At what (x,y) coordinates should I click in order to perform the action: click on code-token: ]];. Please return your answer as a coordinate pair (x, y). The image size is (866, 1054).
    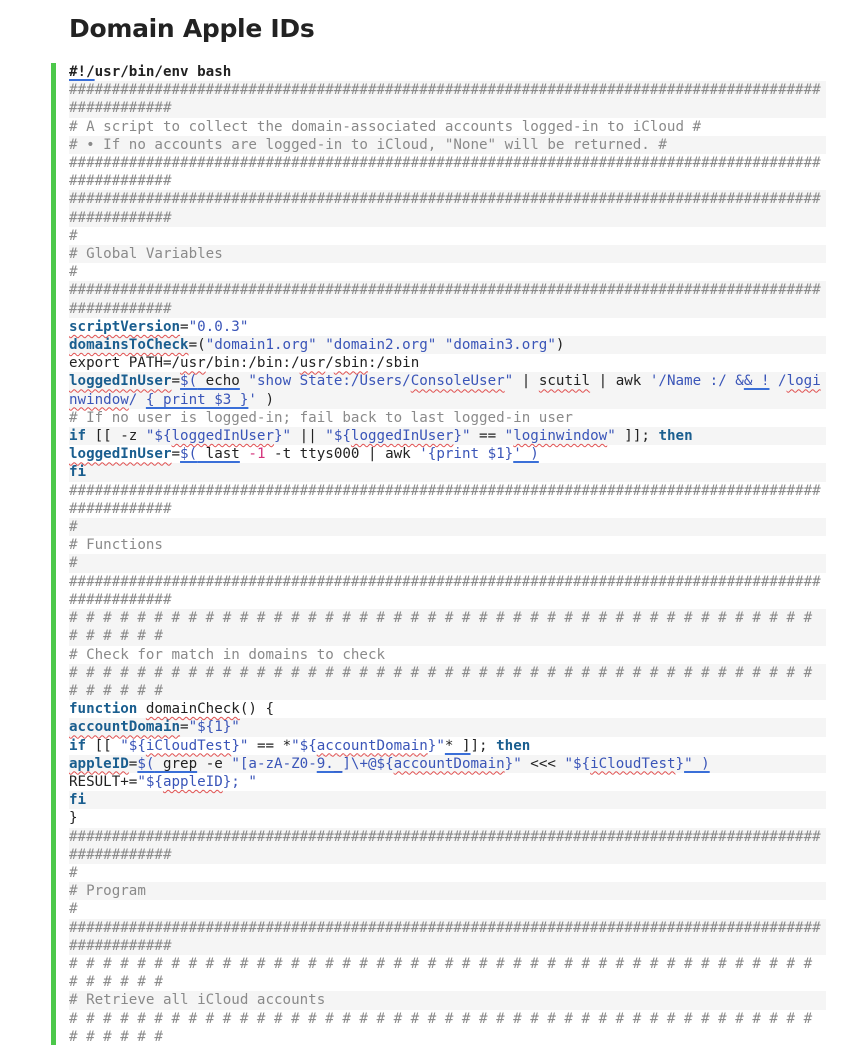
    Looking at the image, I should click on (637, 436).